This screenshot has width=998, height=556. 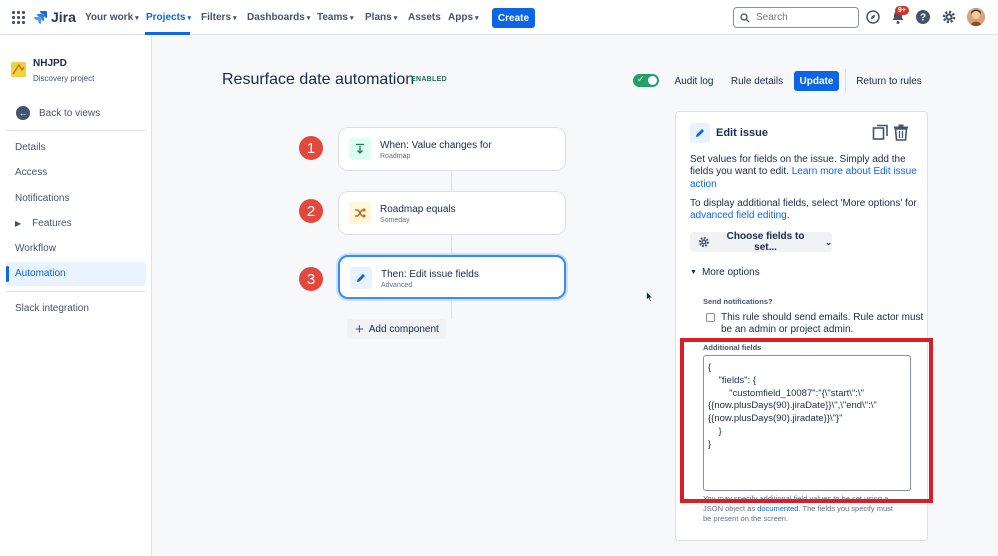 What do you see at coordinates (359, 329) in the screenshot?
I see `plus-icon: +` at bounding box center [359, 329].